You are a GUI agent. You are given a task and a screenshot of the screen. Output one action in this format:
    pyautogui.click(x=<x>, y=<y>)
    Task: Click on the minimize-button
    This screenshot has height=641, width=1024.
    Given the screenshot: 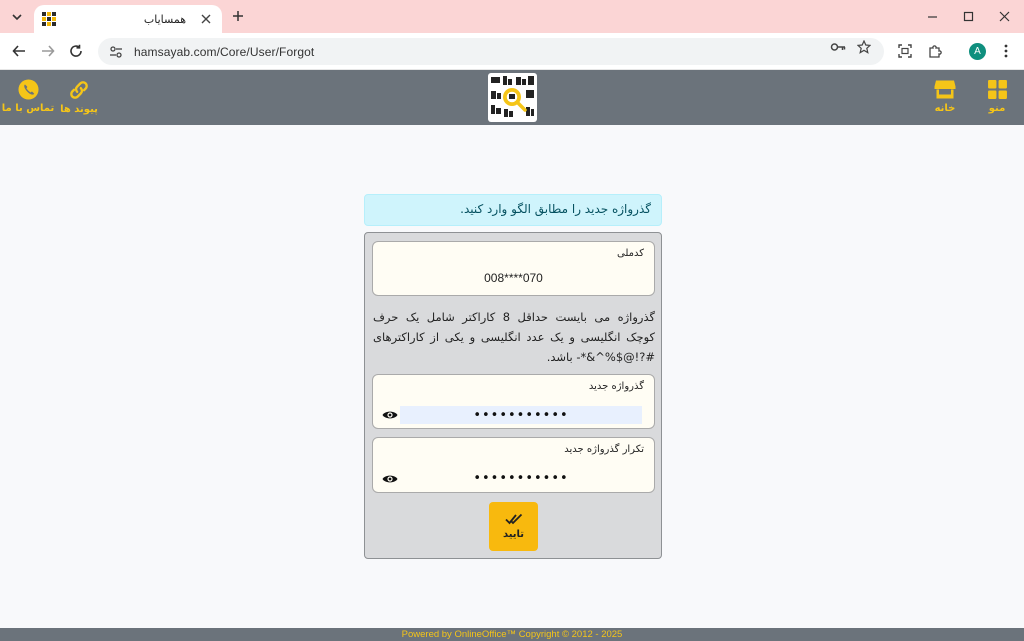 What is the action you would take?
    pyautogui.click(x=932, y=16)
    